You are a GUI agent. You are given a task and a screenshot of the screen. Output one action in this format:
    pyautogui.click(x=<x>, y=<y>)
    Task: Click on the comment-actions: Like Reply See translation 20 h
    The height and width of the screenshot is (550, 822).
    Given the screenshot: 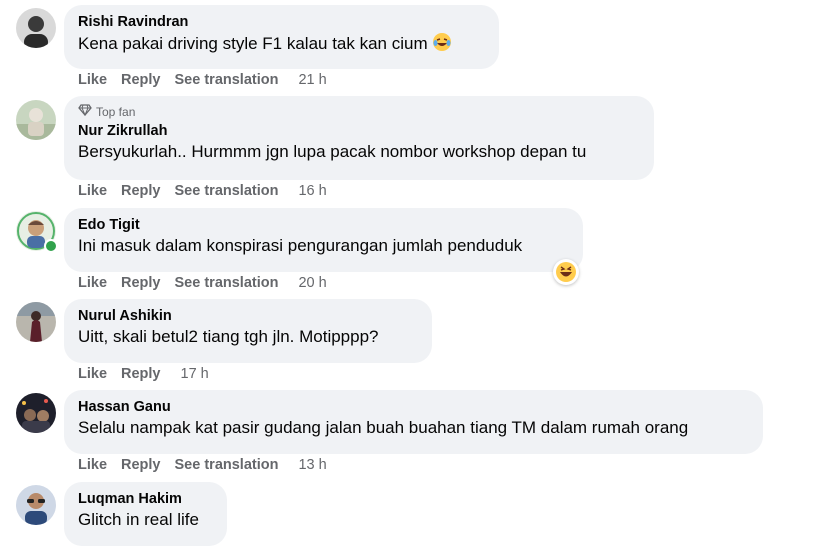 What is the action you would take?
    pyautogui.click(x=209, y=283)
    